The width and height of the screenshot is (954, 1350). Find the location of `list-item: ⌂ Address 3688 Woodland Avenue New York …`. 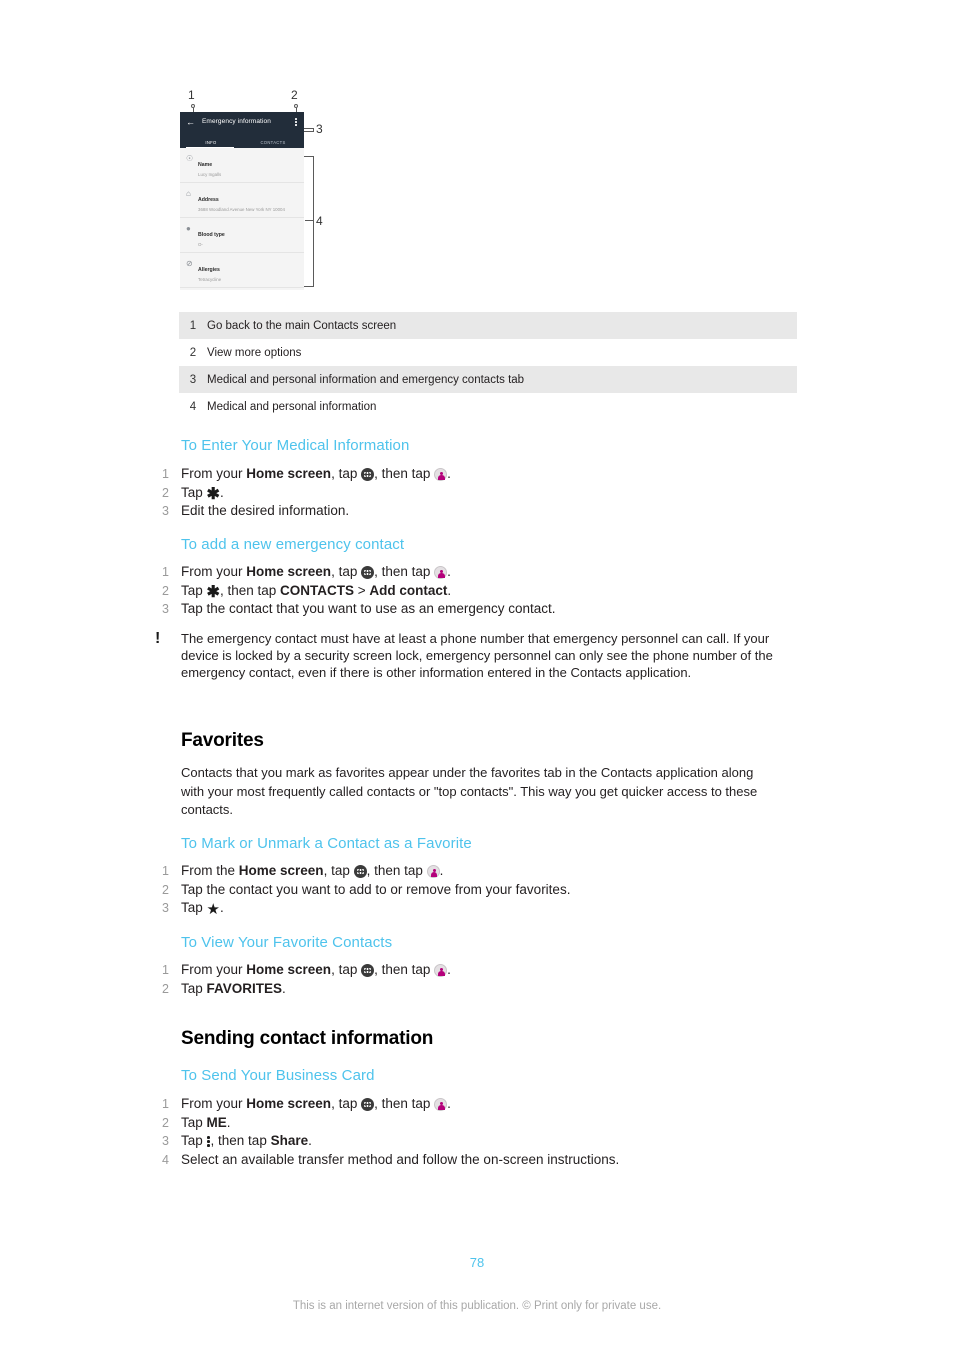

list-item: ⌂ Address 3688 Woodland Avenue New York … is located at coordinates (242, 200).